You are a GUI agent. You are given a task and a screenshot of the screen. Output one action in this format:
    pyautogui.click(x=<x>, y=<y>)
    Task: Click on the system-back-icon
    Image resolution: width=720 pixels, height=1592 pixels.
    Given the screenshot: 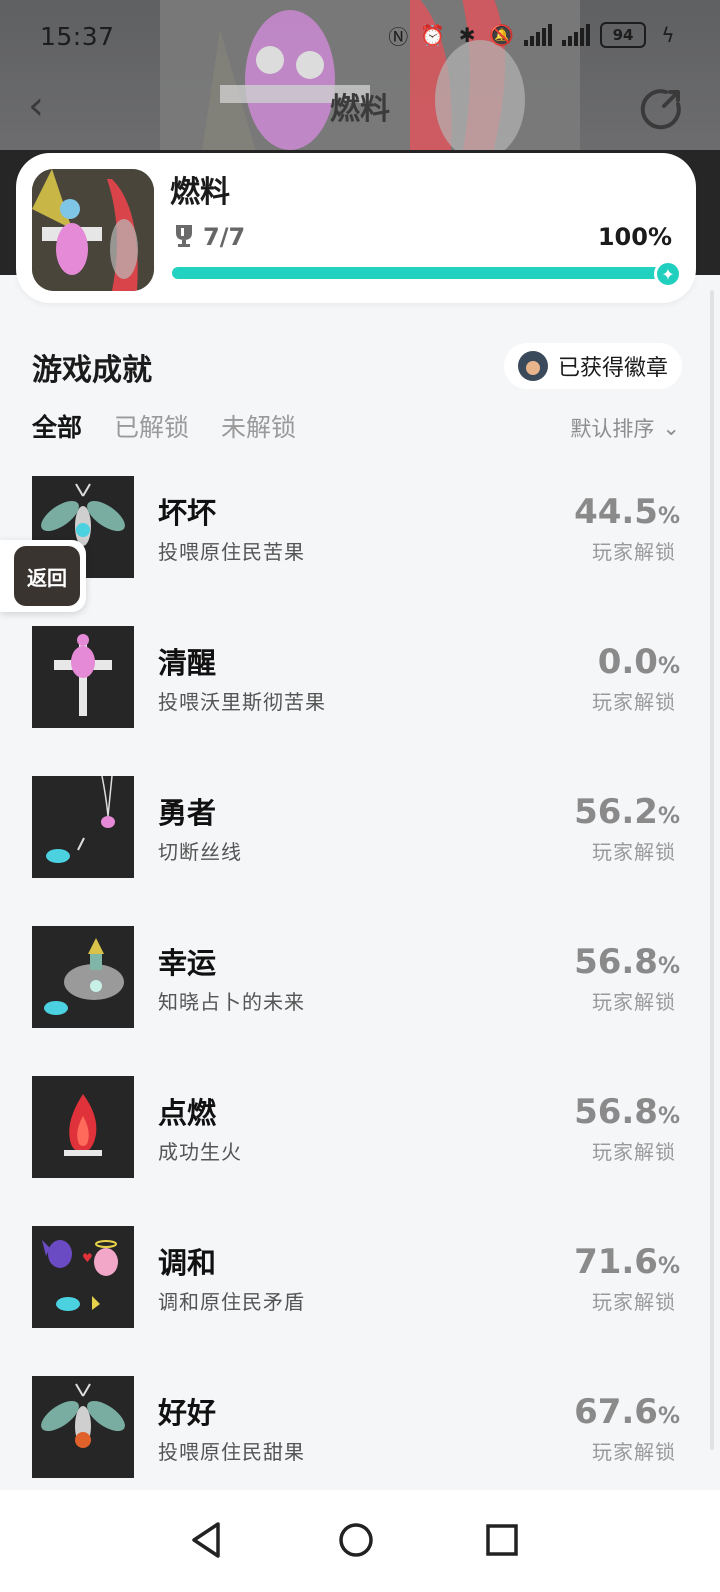 What is the action you would take?
    pyautogui.click(x=208, y=1540)
    